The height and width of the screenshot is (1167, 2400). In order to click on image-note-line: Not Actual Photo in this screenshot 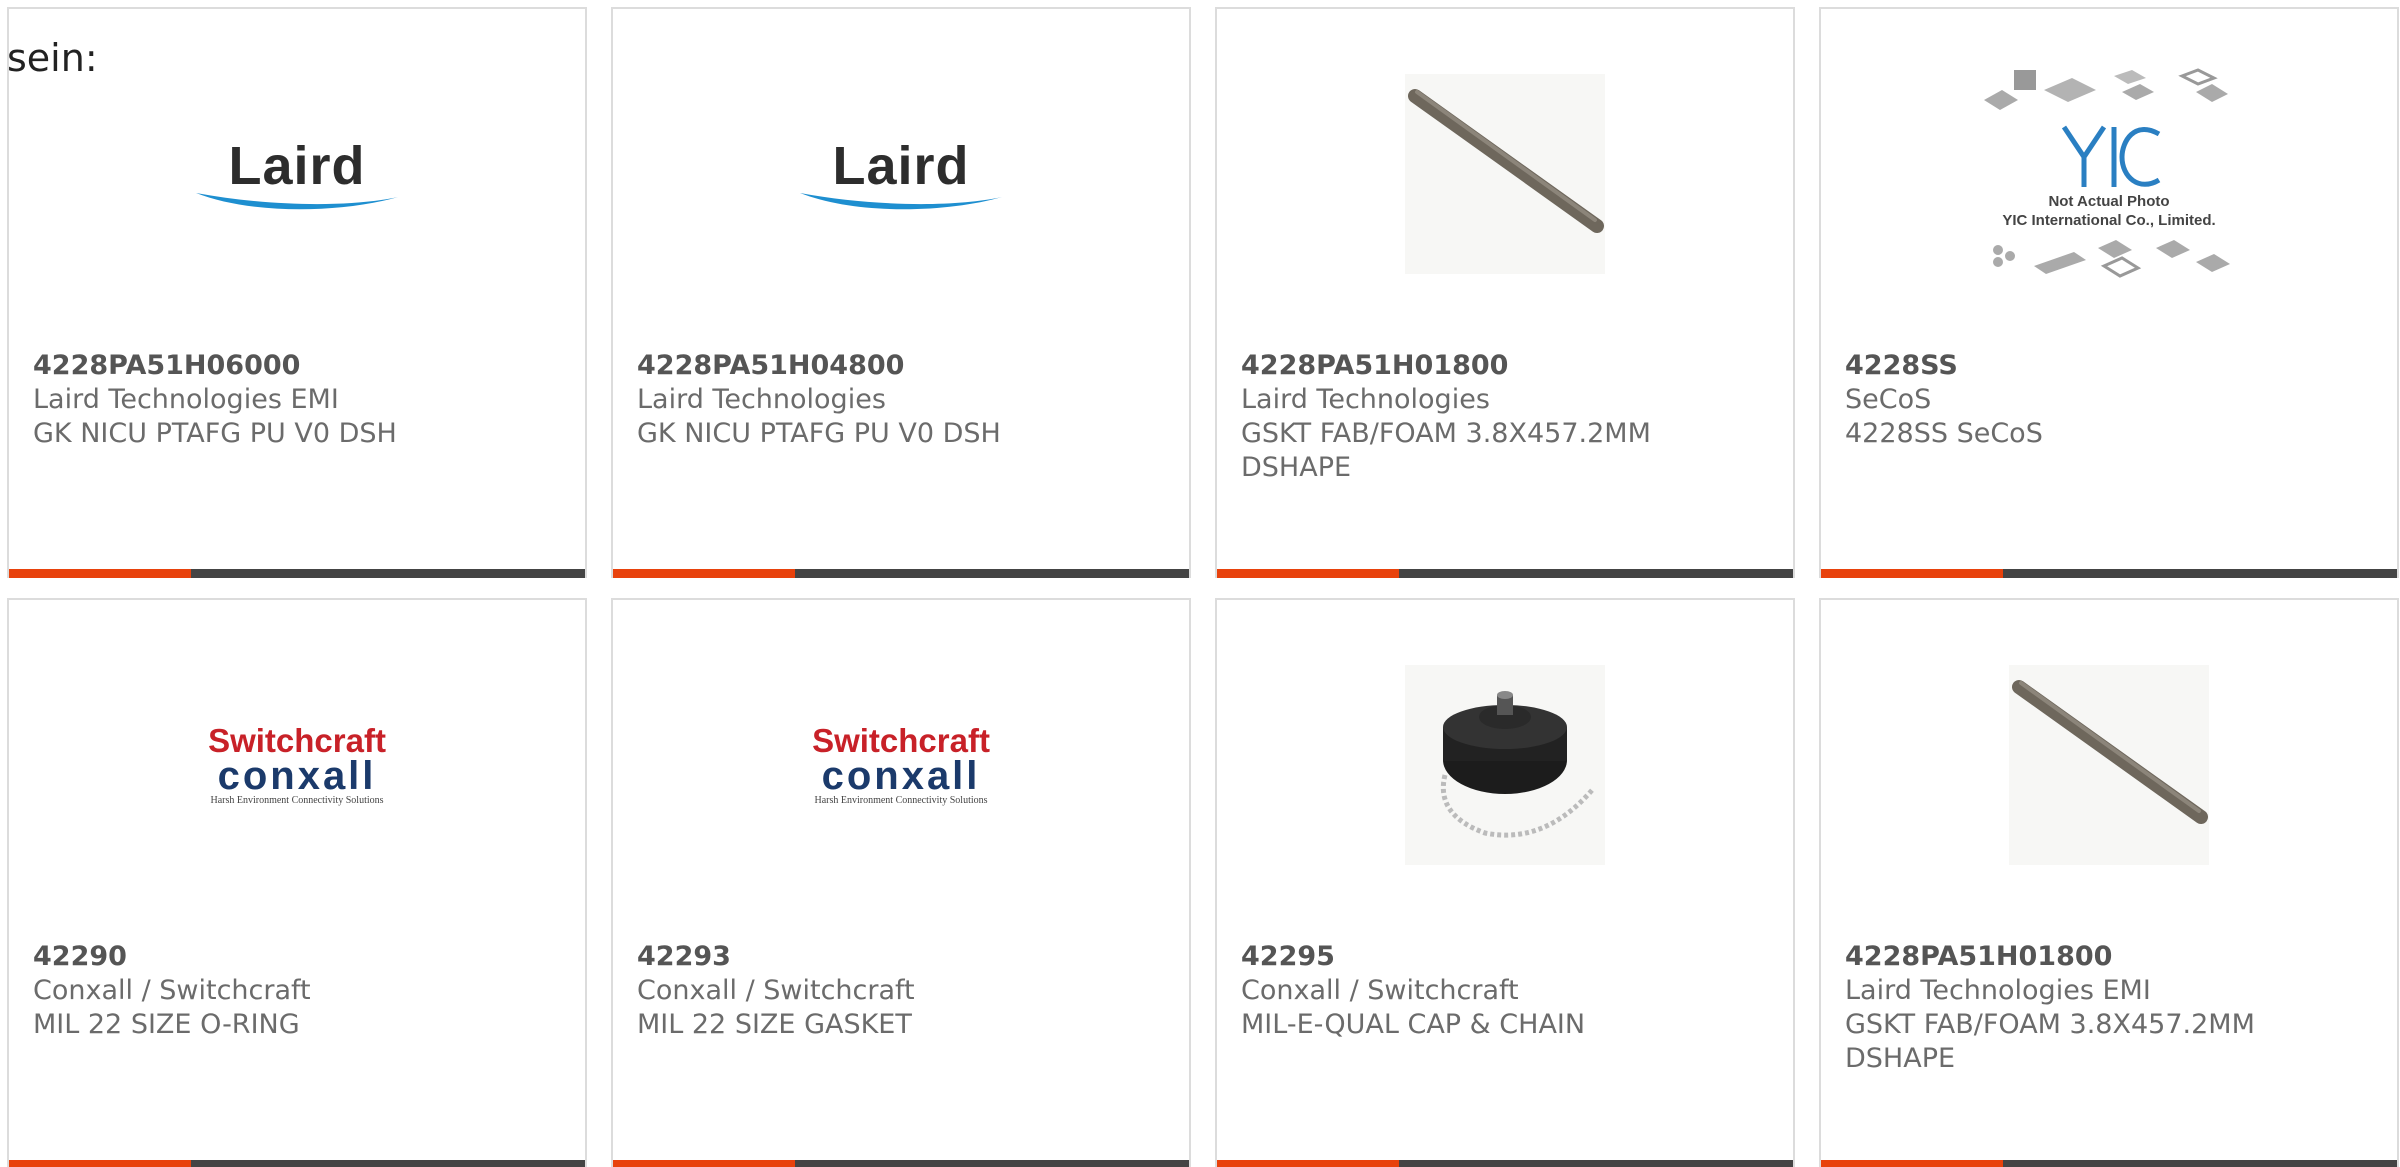, I will do `click(2109, 201)`.